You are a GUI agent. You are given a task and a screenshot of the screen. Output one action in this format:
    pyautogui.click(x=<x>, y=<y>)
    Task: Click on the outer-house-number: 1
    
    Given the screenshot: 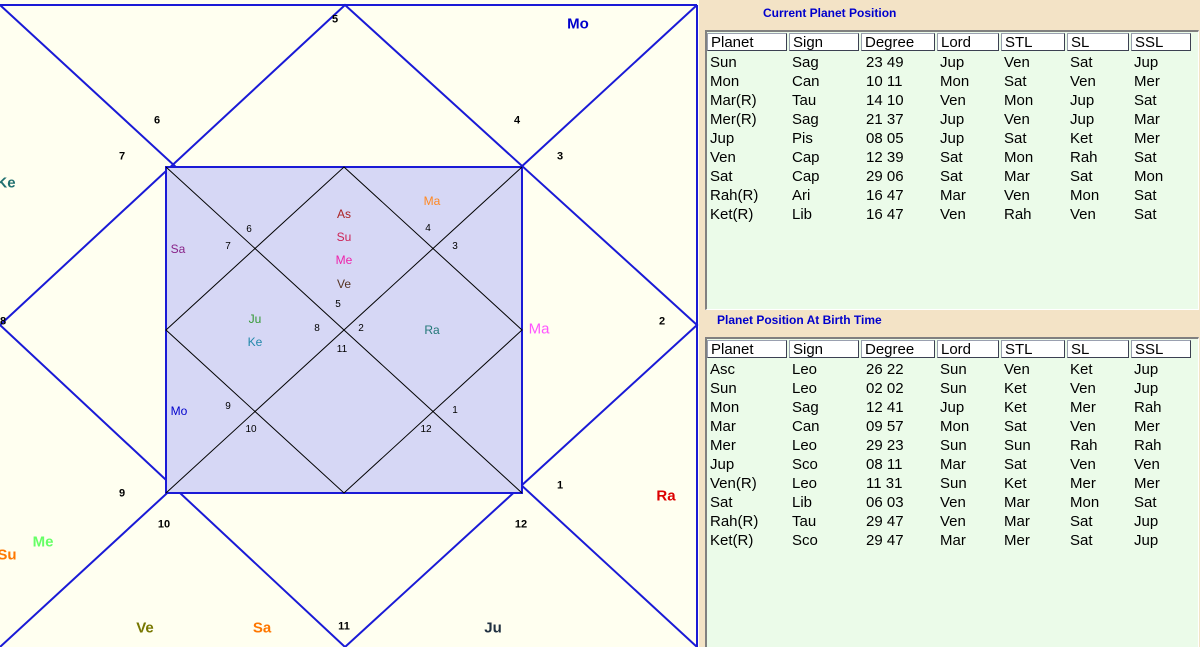 What is the action you would take?
    pyautogui.click(x=560, y=485)
    